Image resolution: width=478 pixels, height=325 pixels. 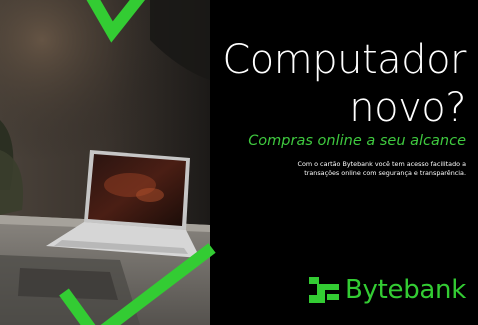 What do you see at coordinates (405, 290) in the screenshot?
I see `brand-name: Bytebank` at bounding box center [405, 290].